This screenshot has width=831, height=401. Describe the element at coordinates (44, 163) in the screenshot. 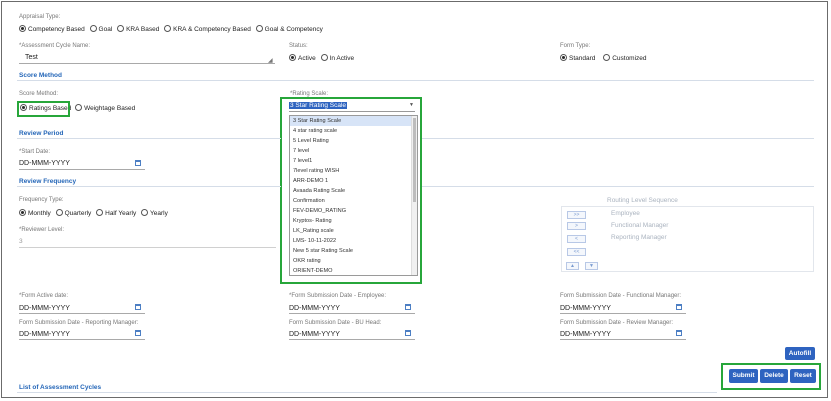

I see `start-date-input: DD-MMM-YYYY` at that location.